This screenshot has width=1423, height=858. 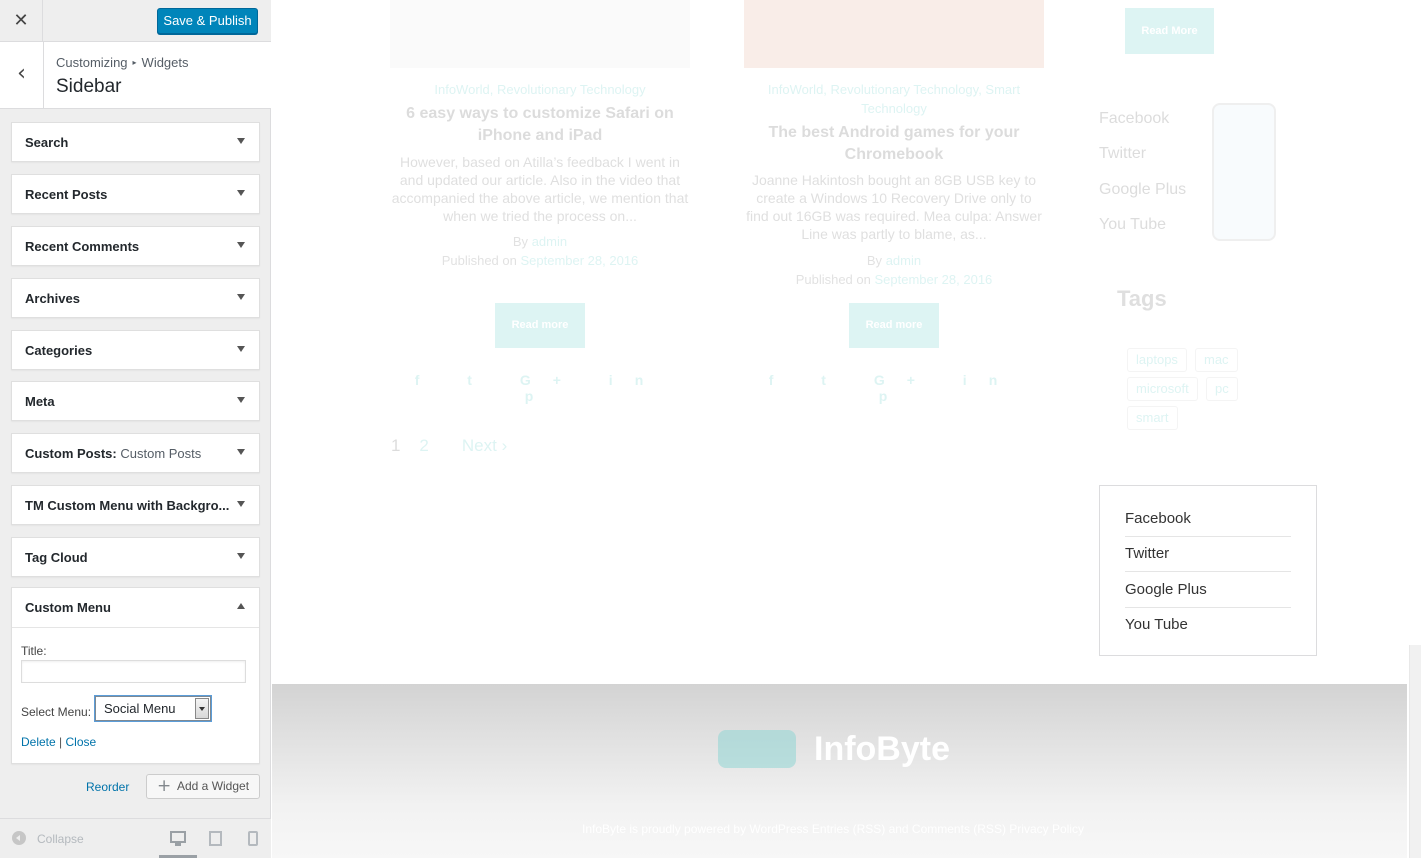 What do you see at coordinates (68, 607) in the screenshot?
I see `widget-title: Custom Menu` at bounding box center [68, 607].